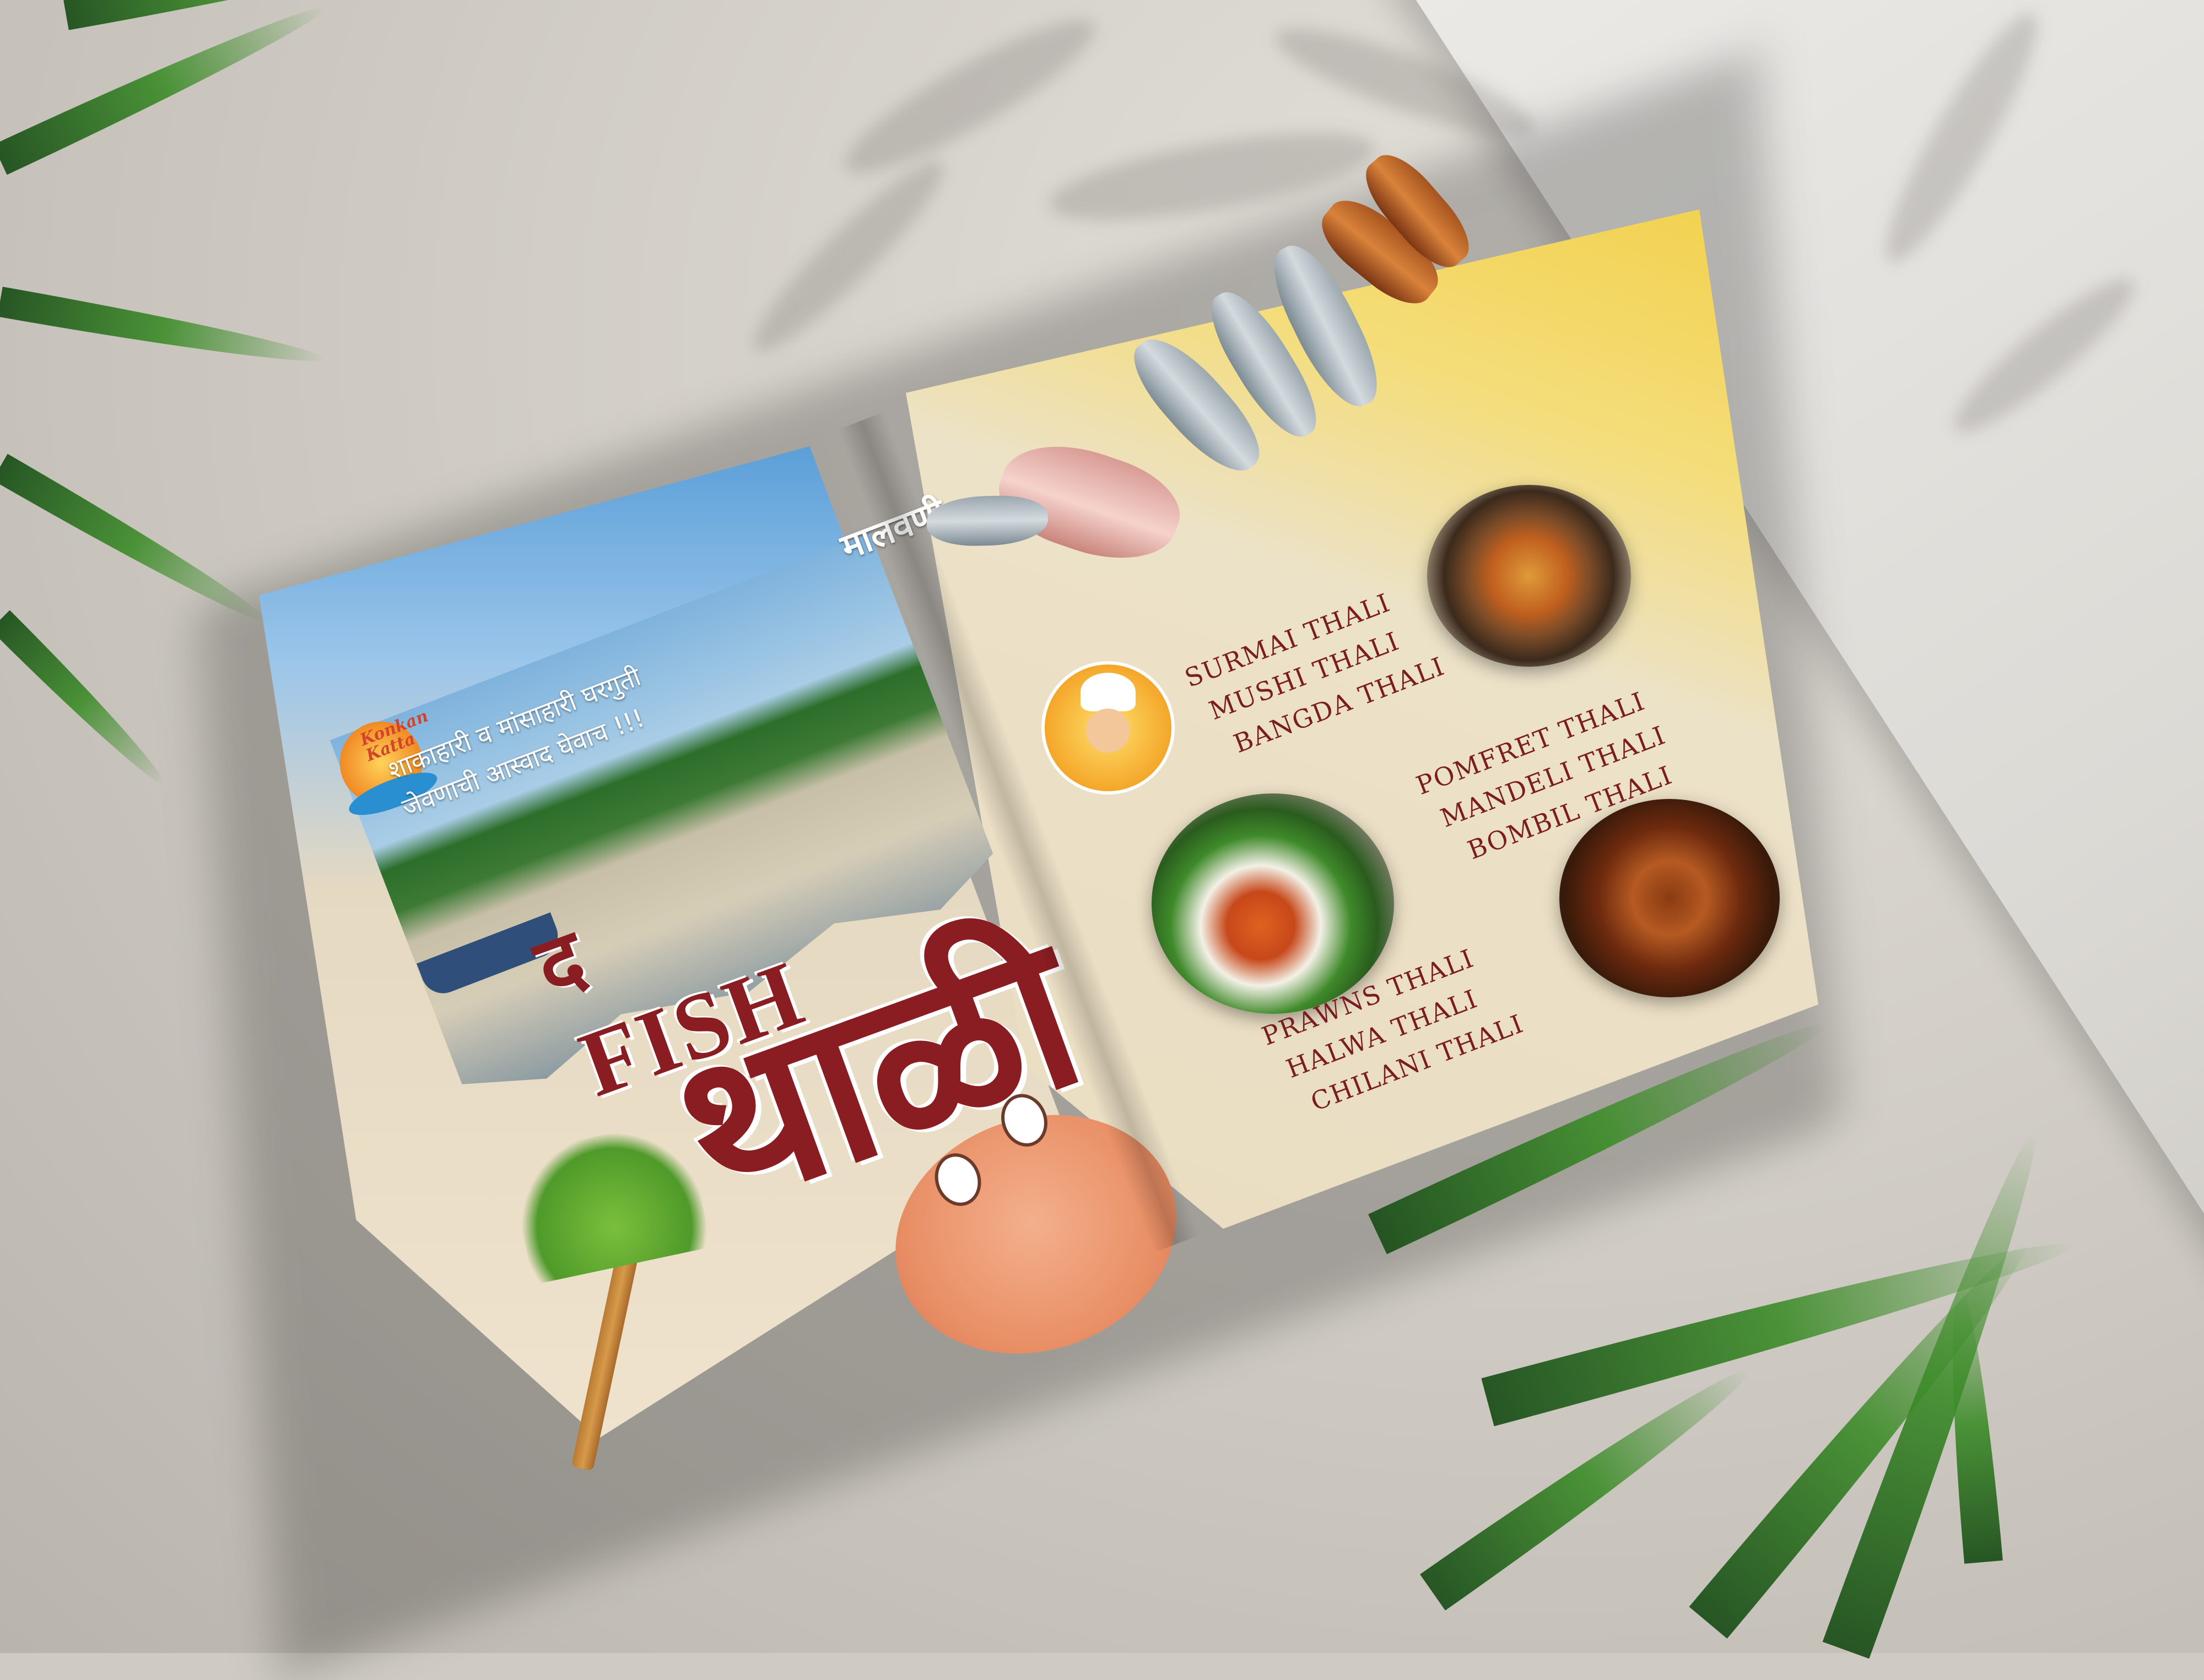  I want to click on chef-mascot, so click(1108, 728).